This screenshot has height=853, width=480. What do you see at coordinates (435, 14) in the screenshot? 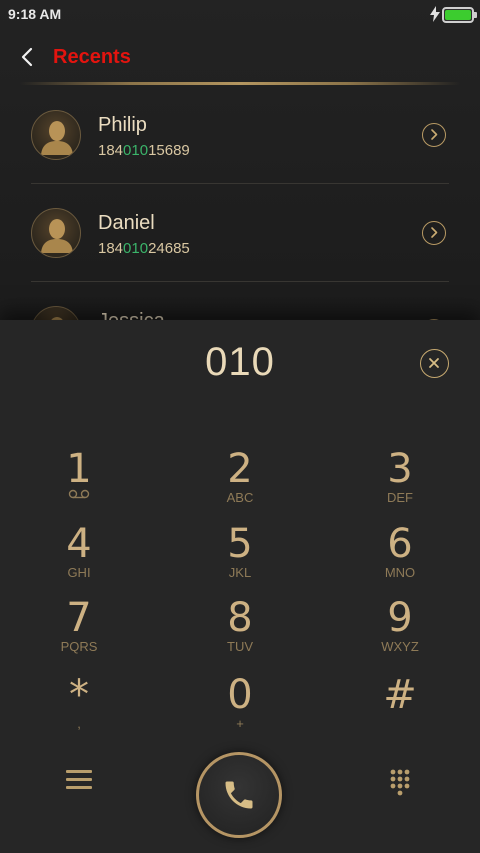
I see `charging-bolt-icon` at bounding box center [435, 14].